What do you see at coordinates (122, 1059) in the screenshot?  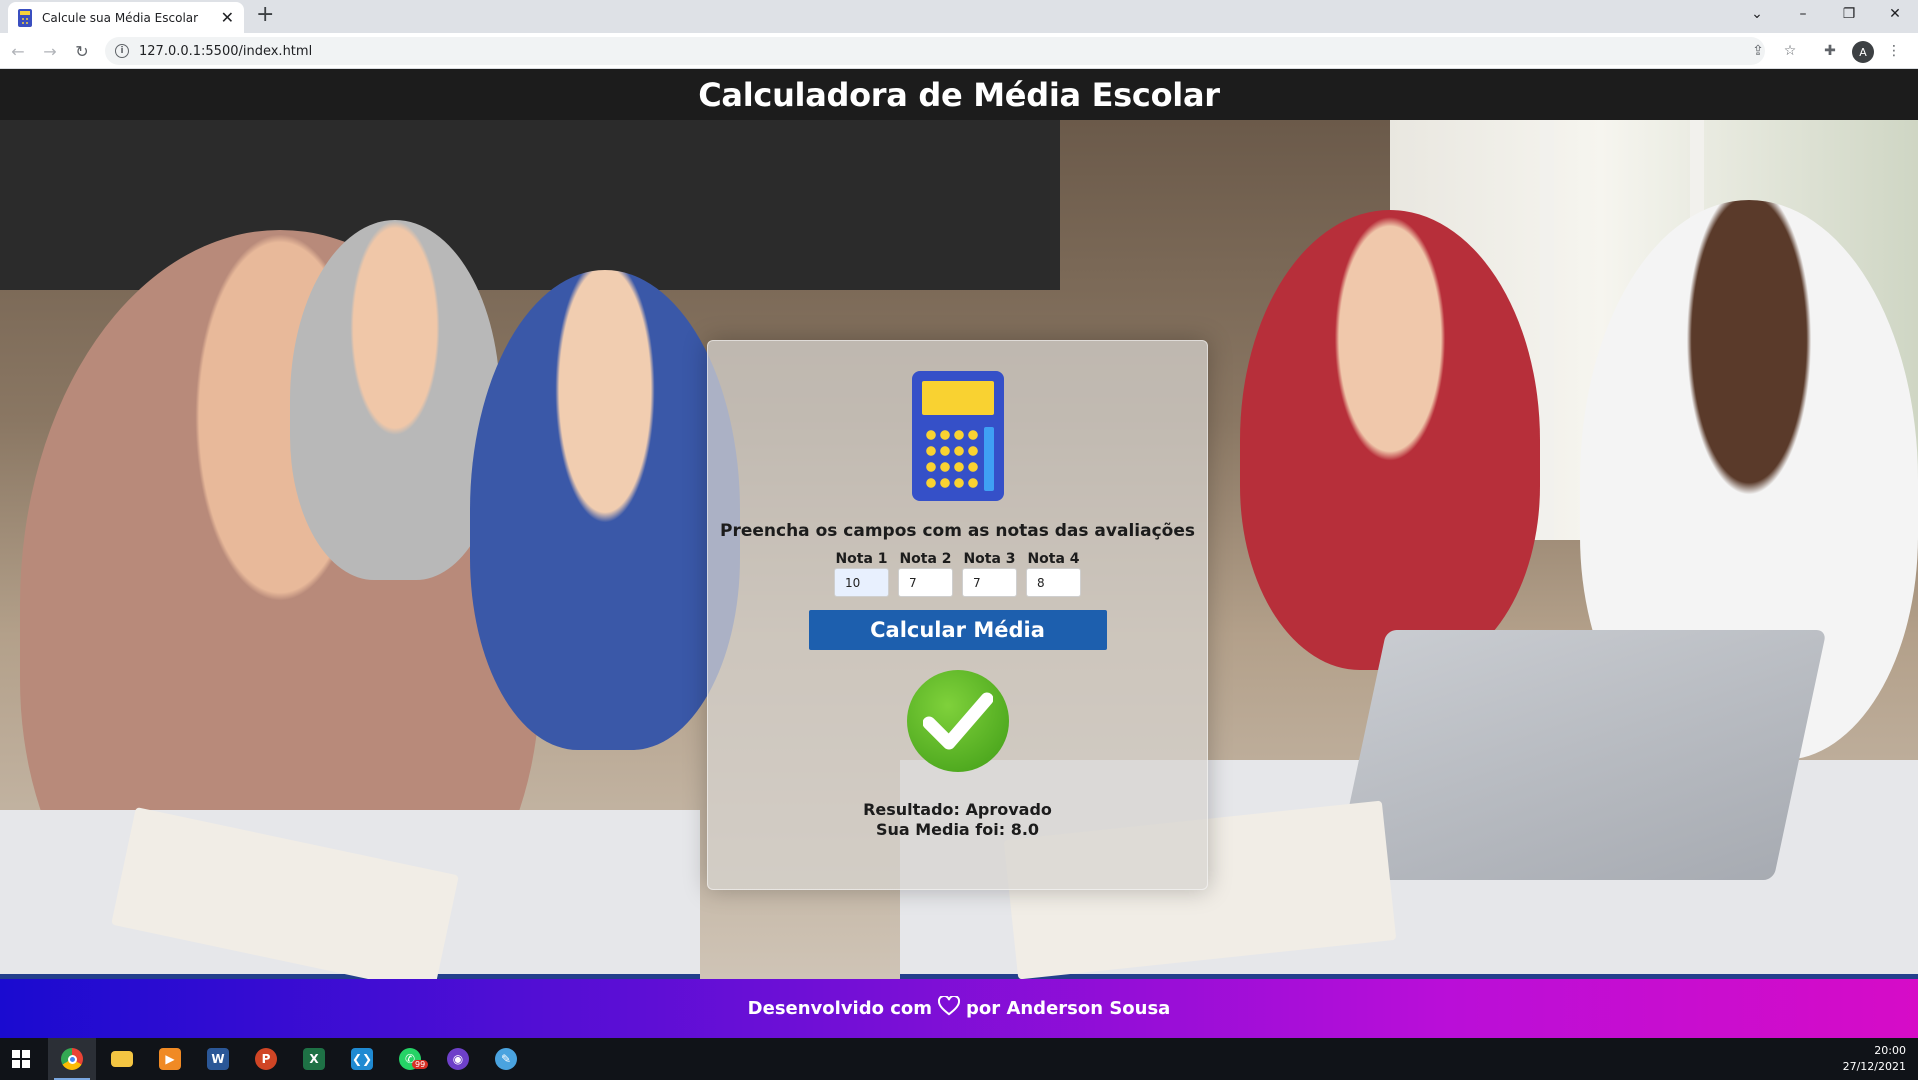 I see `file-explorer-icon` at bounding box center [122, 1059].